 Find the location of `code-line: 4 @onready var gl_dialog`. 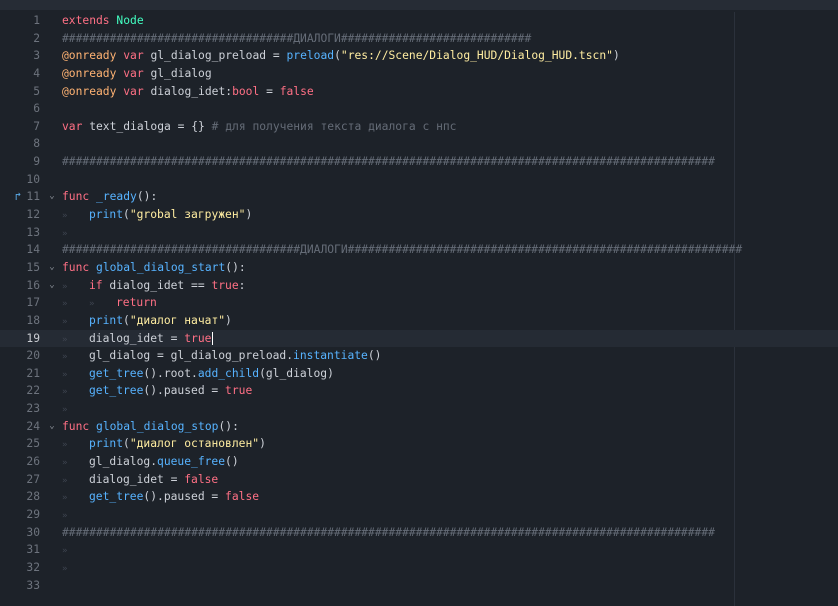

code-line: 4 @onready var gl_dialog is located at coordinates (419, 74).